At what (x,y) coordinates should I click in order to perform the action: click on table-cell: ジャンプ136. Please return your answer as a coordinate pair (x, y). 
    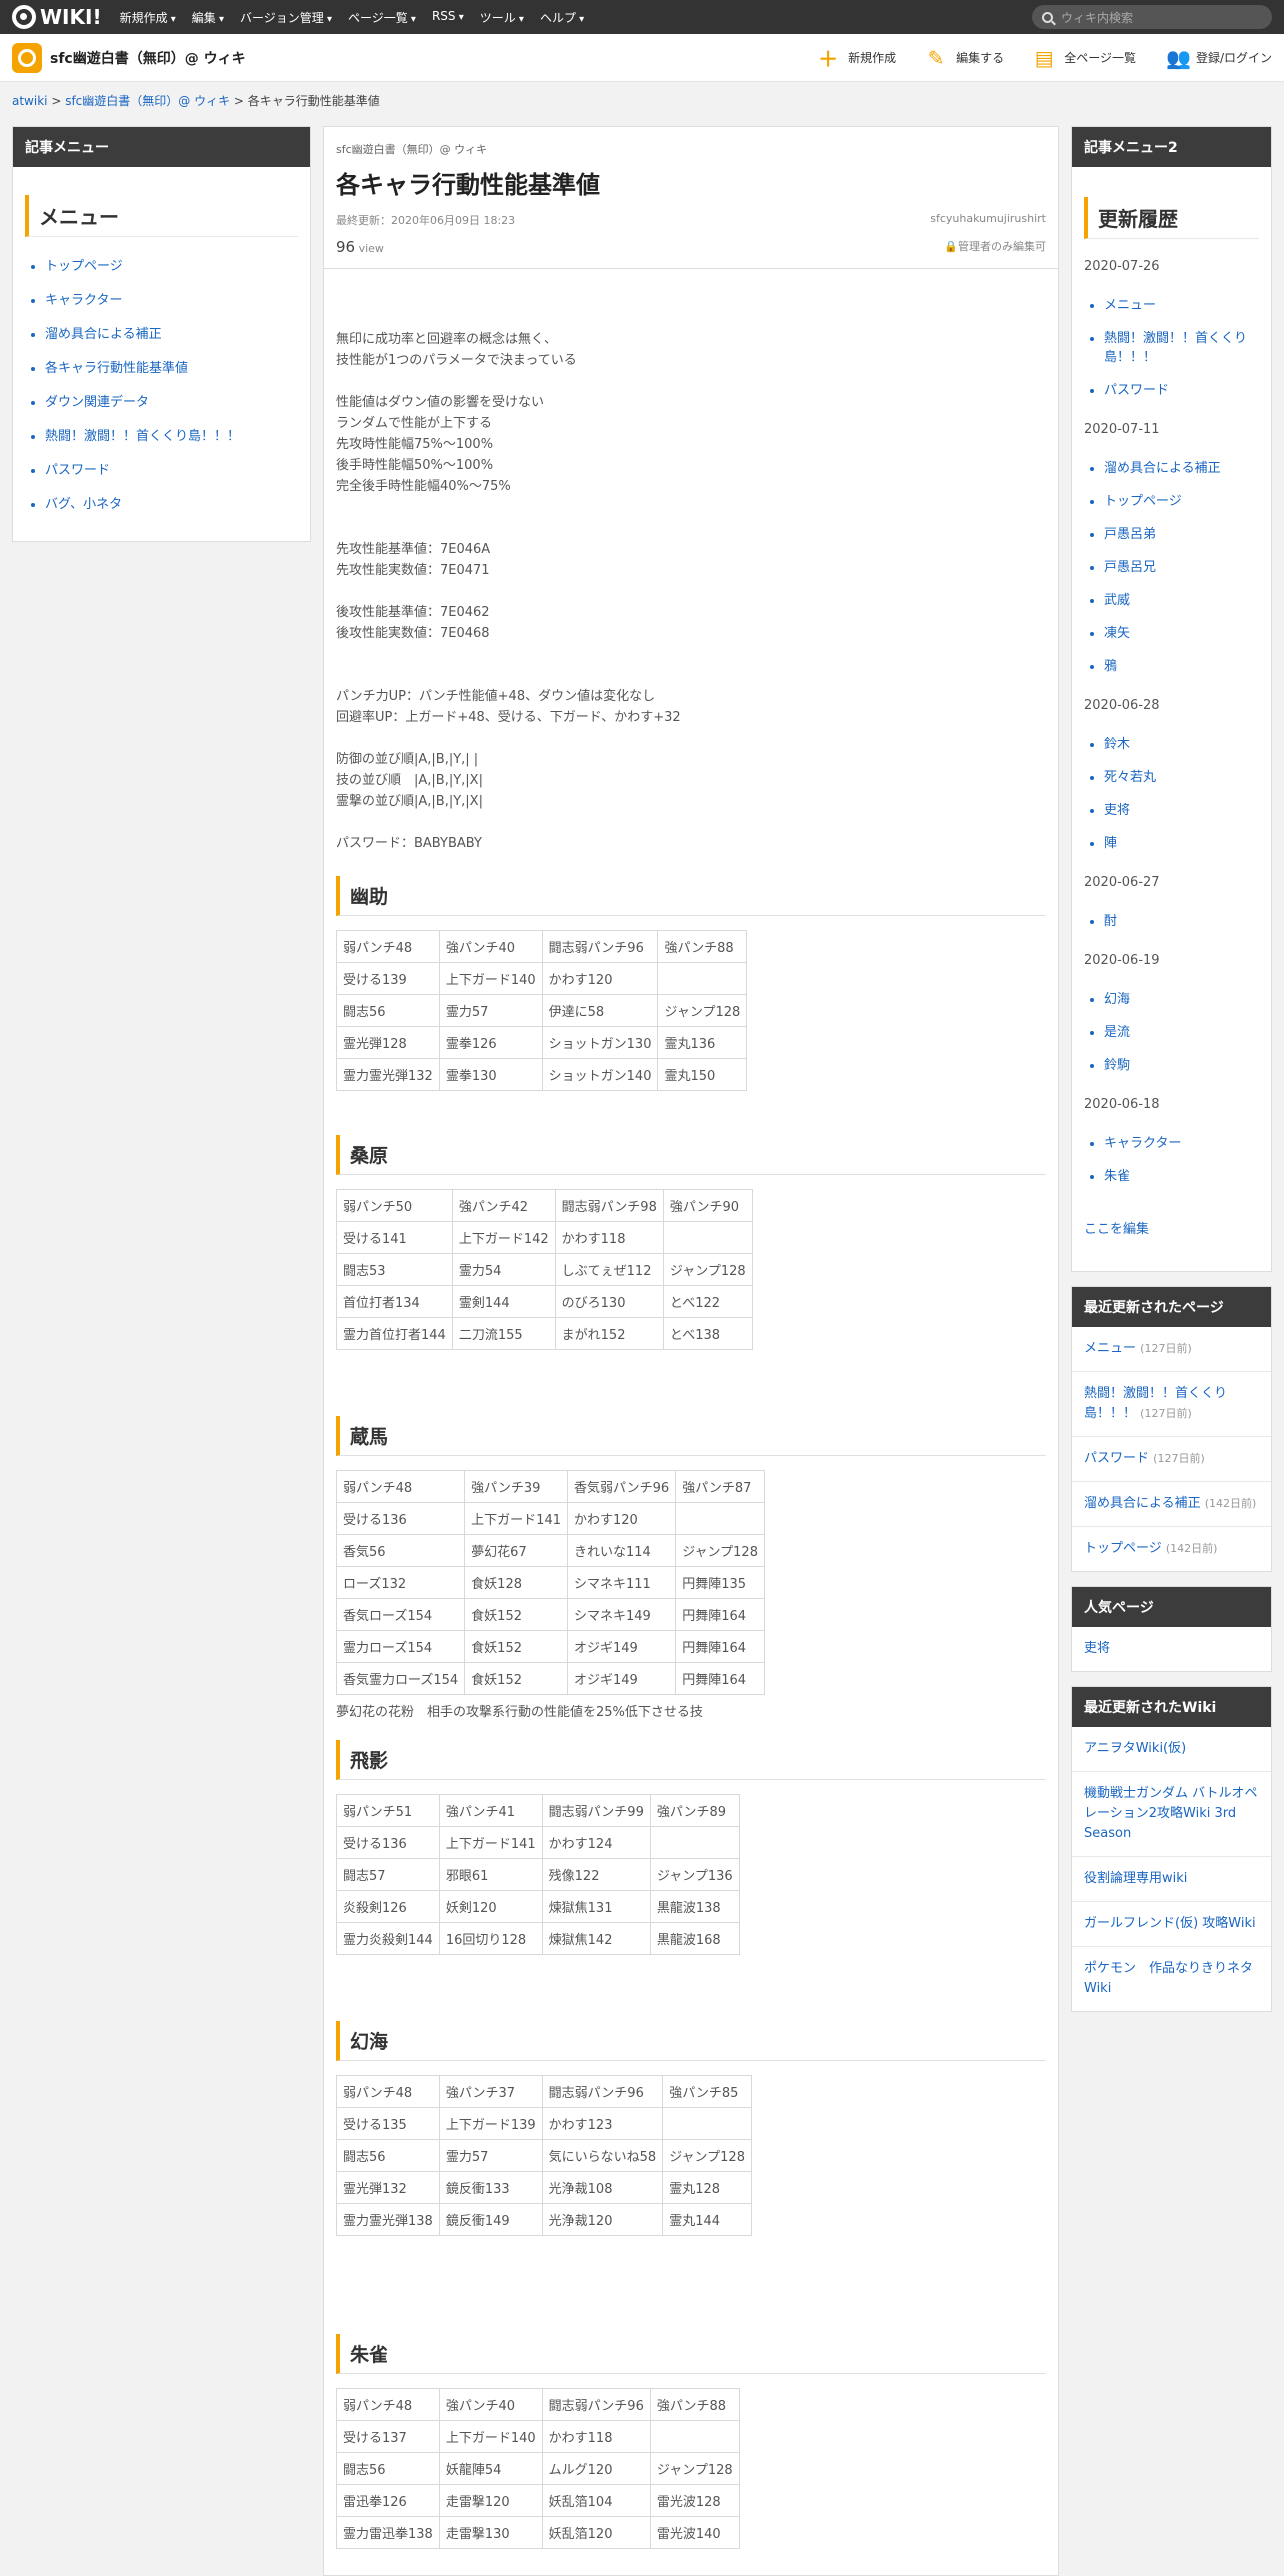
    Looking at the image, I should click on (694, 1874).